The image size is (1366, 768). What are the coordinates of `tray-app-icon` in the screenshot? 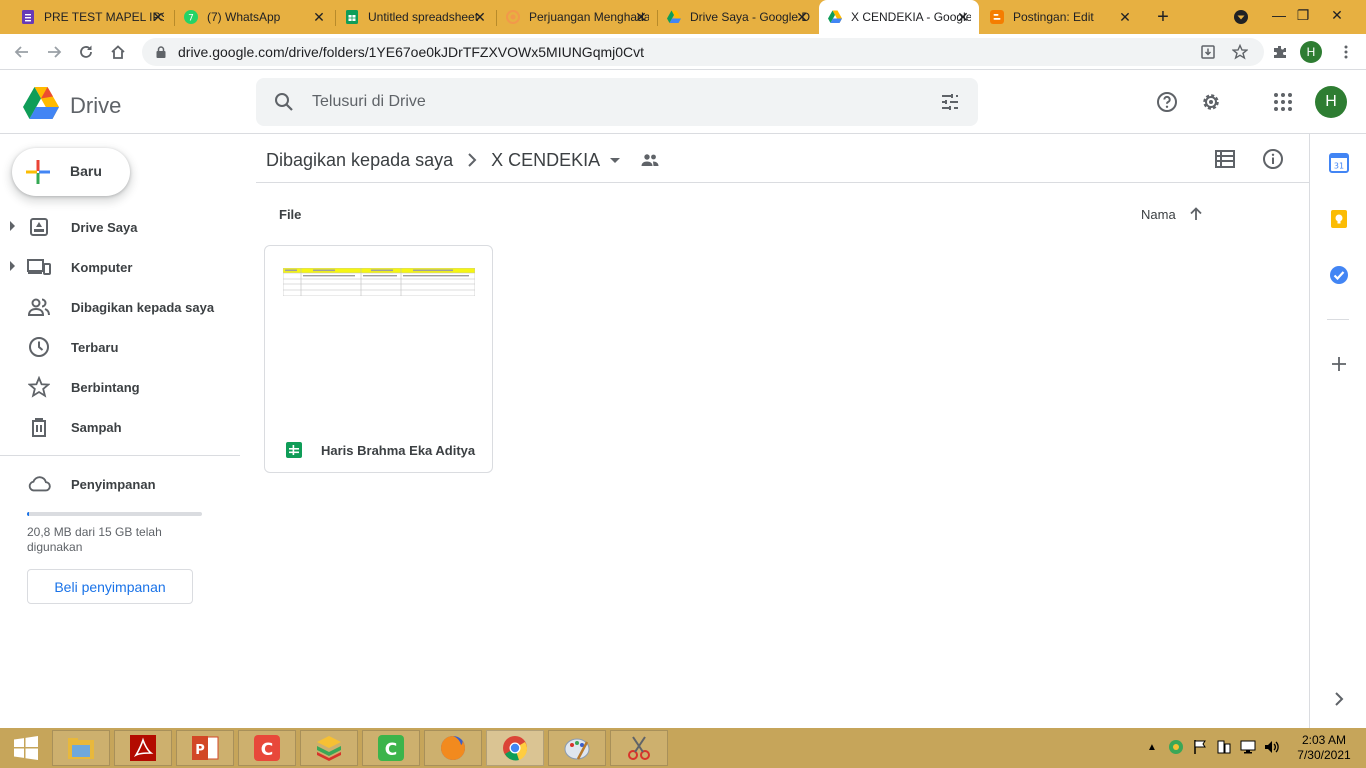 It's located at (1176, 747).